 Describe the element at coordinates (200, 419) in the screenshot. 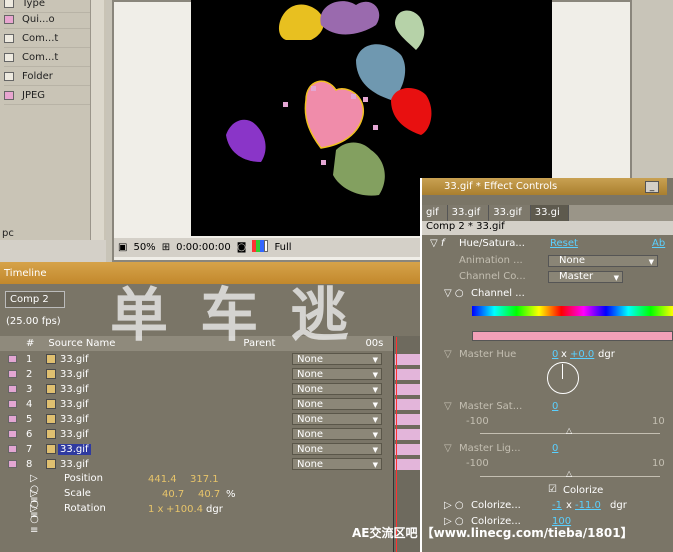

I see `table-row: 5 33.gif None` at that location.